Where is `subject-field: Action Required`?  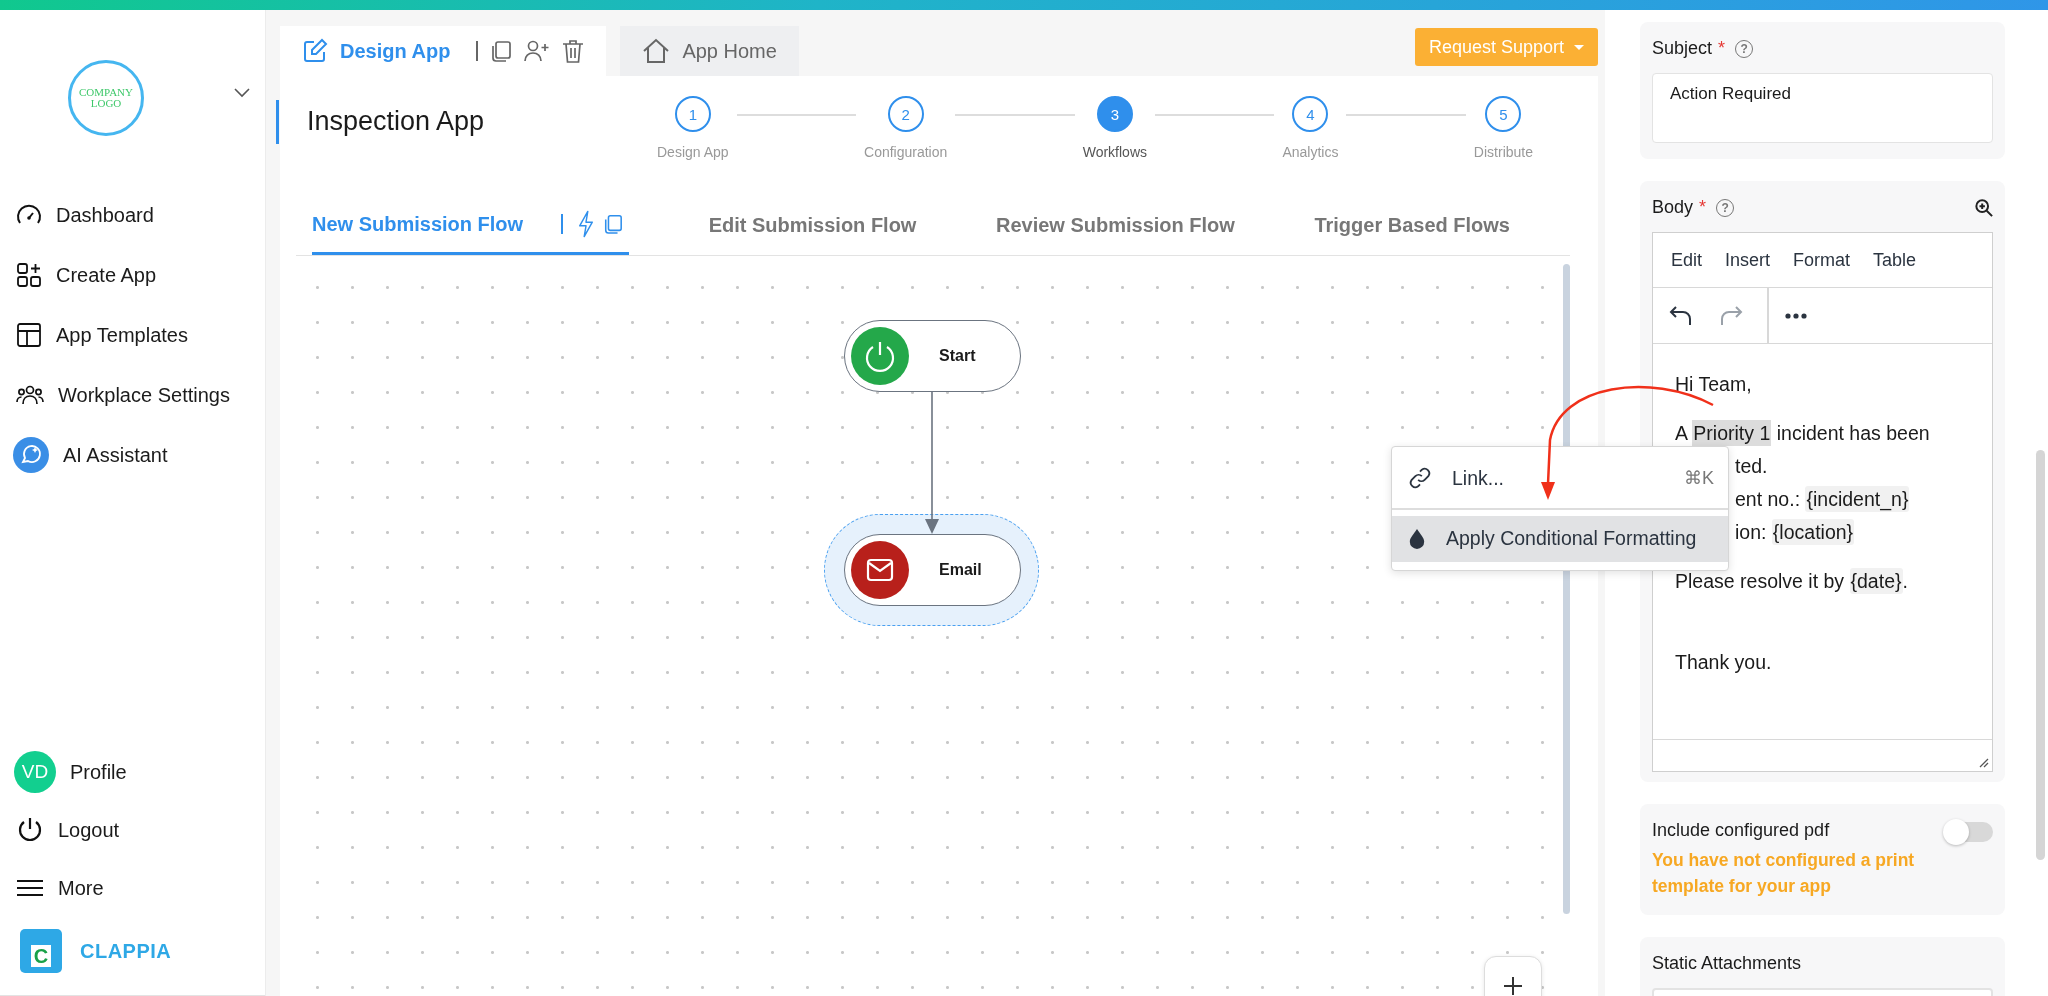
subject-field: Action Required is located at coordinates (1822, 108).